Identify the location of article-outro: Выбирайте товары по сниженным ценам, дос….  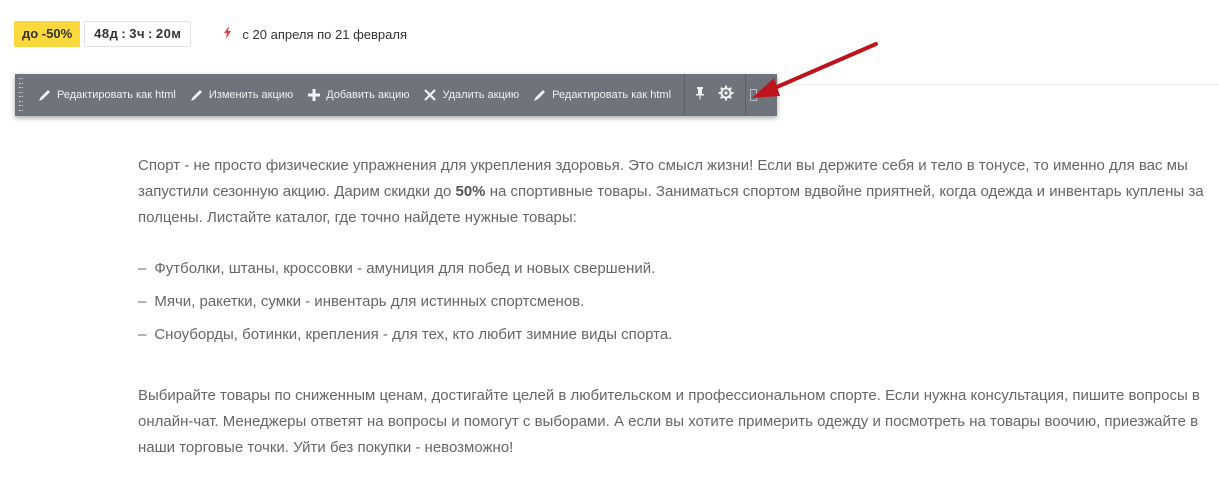
(675, 422).